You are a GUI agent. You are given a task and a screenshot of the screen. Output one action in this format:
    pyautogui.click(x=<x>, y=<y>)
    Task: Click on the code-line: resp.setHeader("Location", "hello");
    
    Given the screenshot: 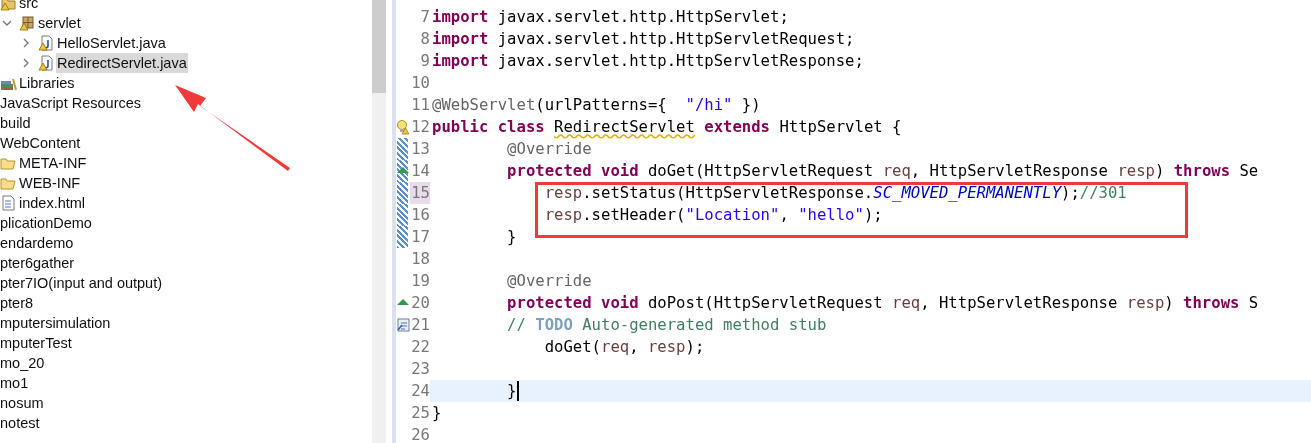 What is the action you would take?
    pyautogui.click(x=713, y=215)
    